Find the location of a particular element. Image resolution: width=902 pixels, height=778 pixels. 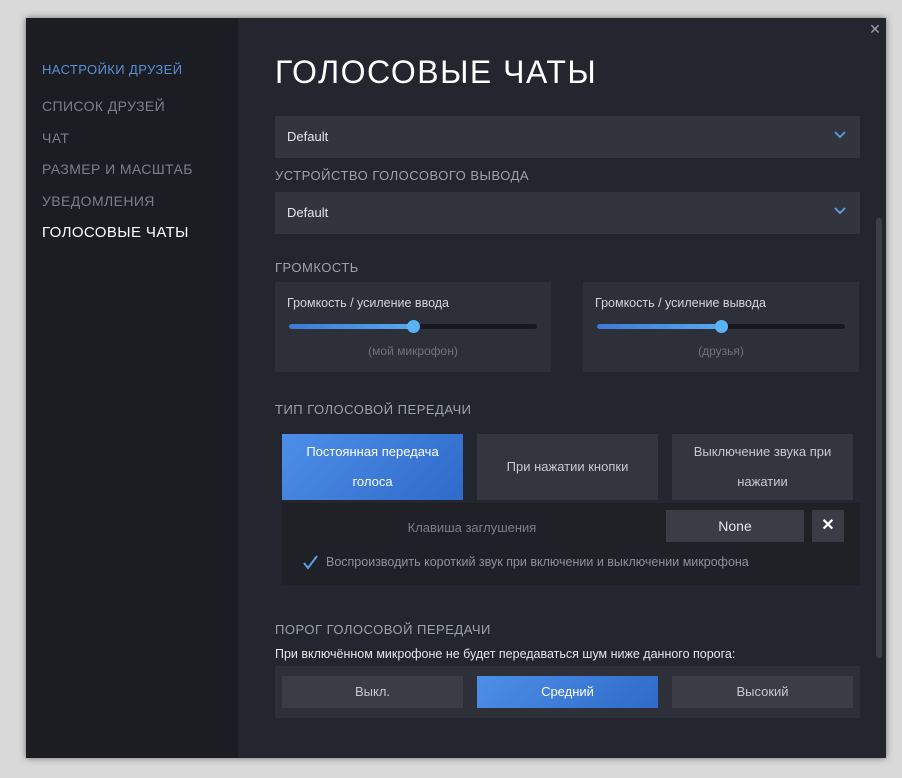

output-device-dropdown: Default is located at coordinates (567, 213).